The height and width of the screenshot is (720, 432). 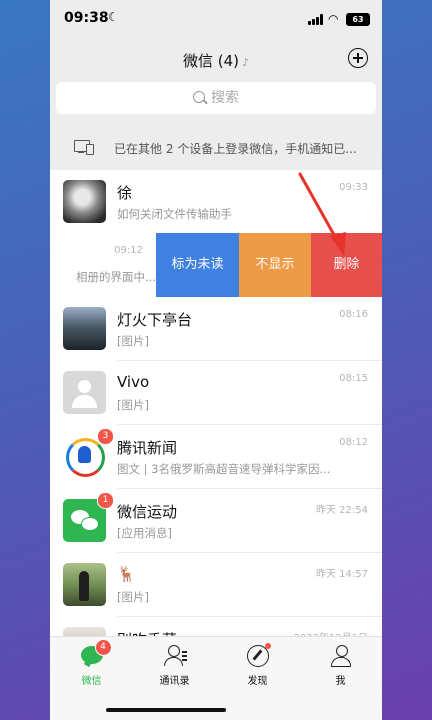 What do you see at coordinates (105, 500) in the screenshot?
I see `unread-badge: 1` at bounding box center [105, 500].